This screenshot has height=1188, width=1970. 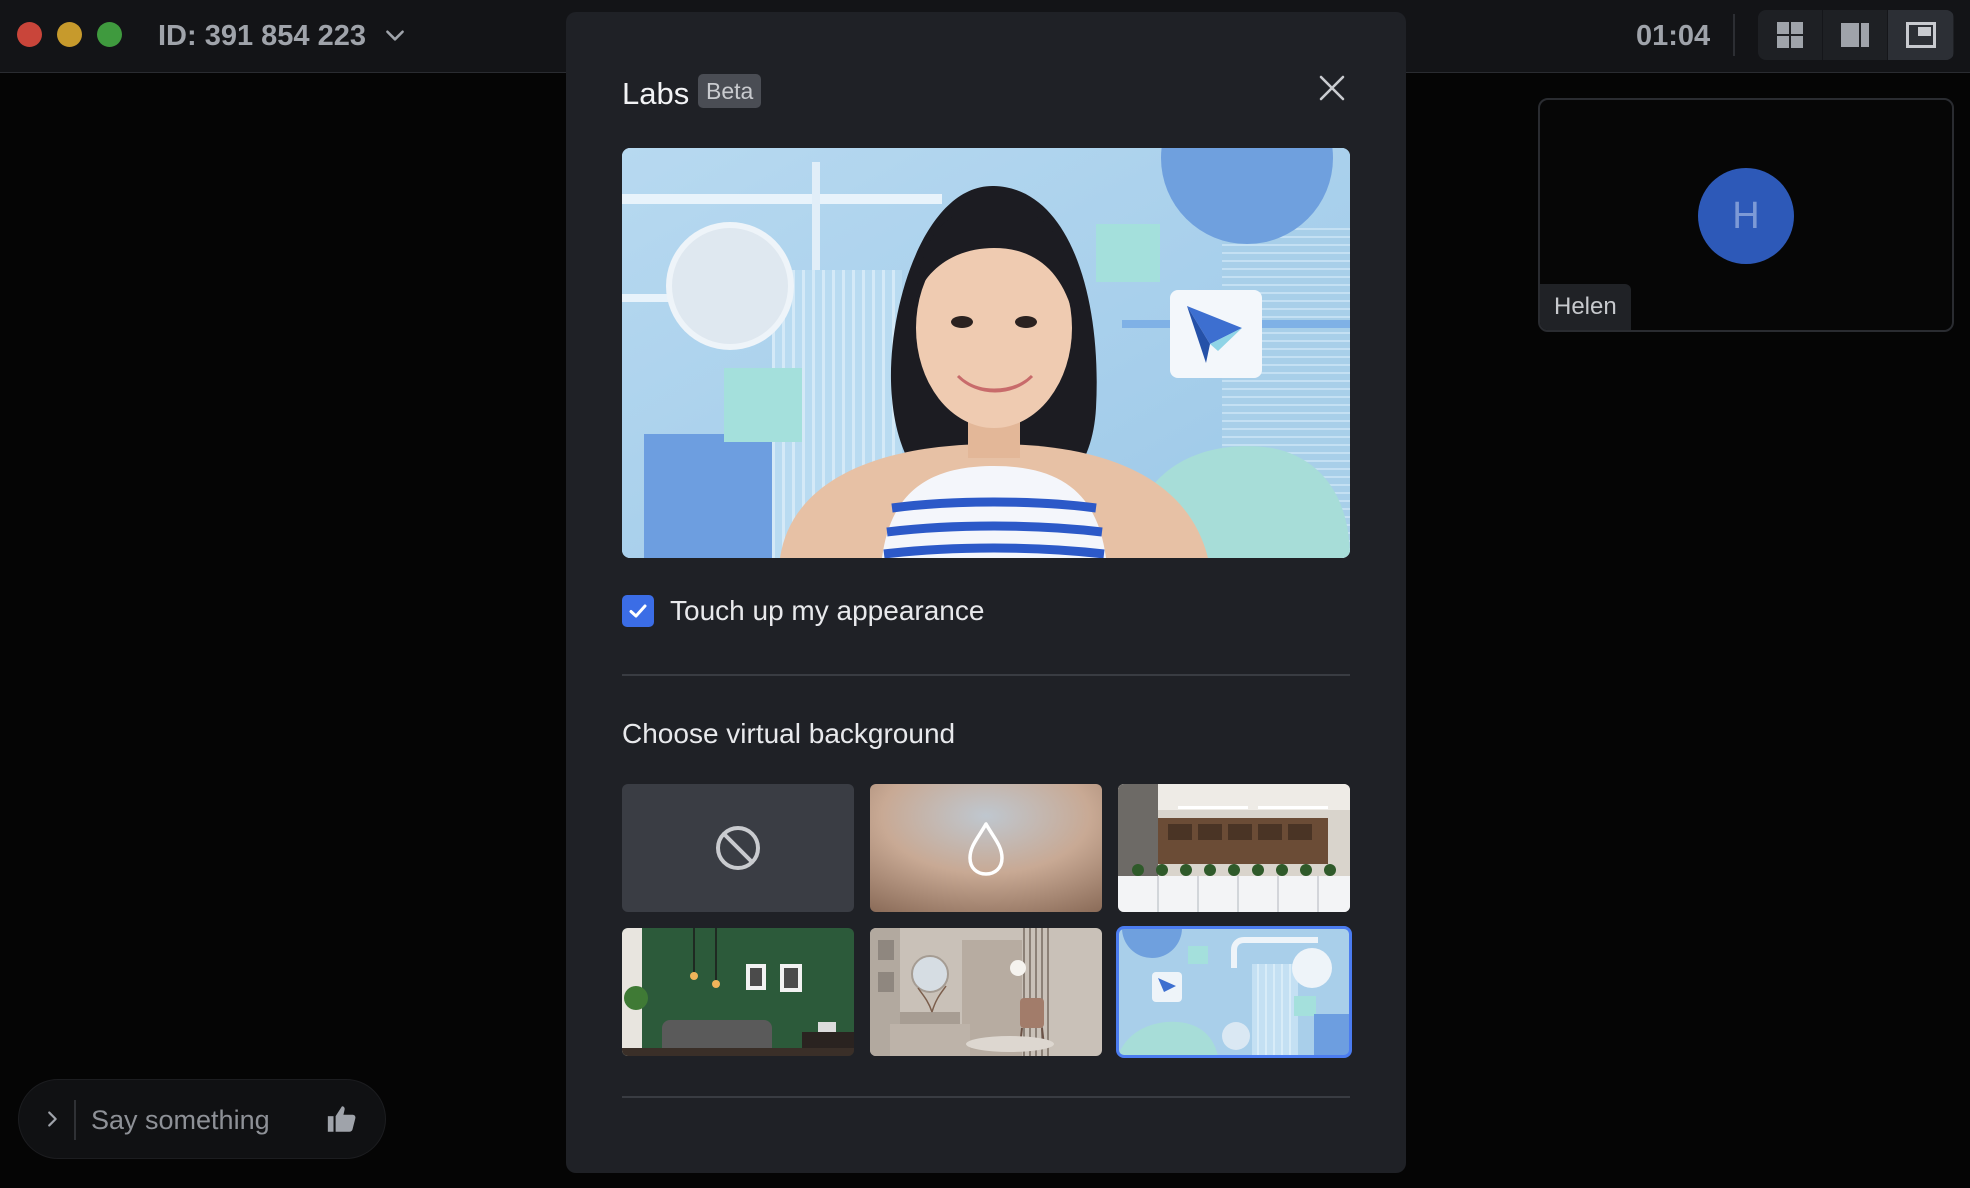 What do you see at coordinates (730, 91) in the screenshot?
I see `beta-badge: Beta` at bounding box center [730, 91].